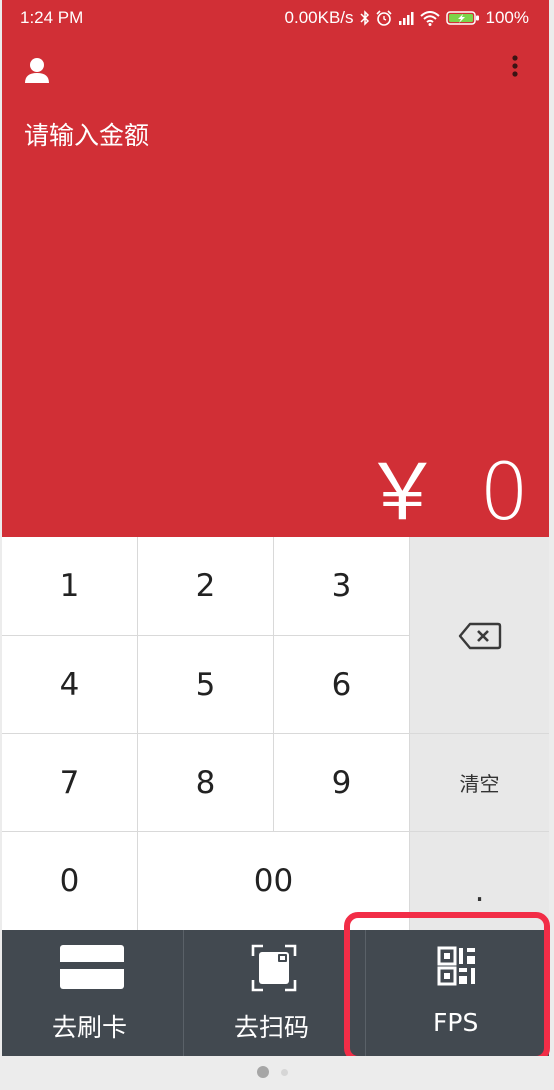 The image size is (554, 1090). What do you see at coordinates (263, 1072) in the screenshot?
I see `page-dot-active` at bounding box center [263, 1072].